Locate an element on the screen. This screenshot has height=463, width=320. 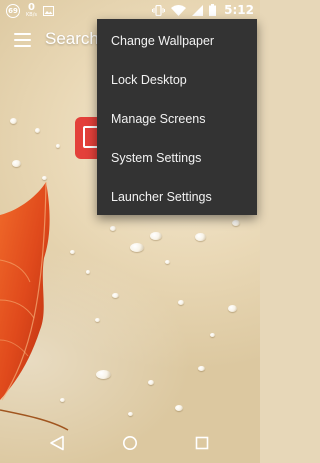
menu-item-lock-desktop: Lock Desktop is located at coordinates (177, 79).